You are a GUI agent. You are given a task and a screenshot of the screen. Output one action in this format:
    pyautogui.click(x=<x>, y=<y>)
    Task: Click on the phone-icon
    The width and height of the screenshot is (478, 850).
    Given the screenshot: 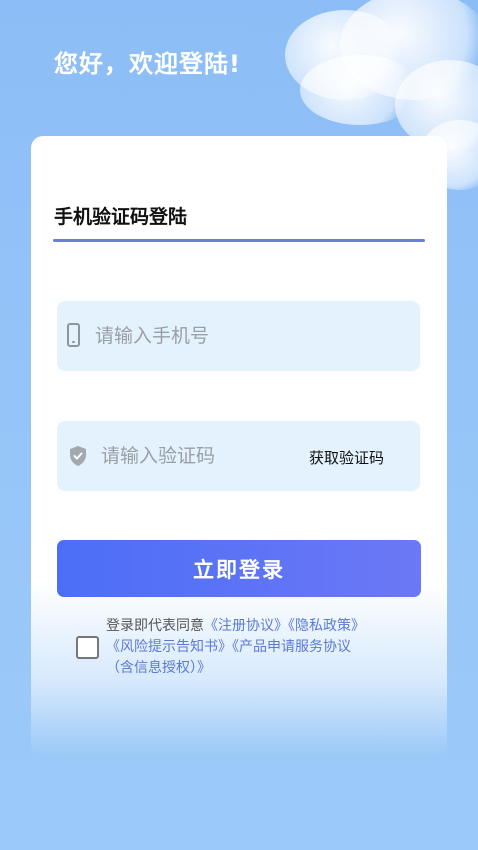 What is the action you would take?
    pyautogui.click(x=73, y=335)
    